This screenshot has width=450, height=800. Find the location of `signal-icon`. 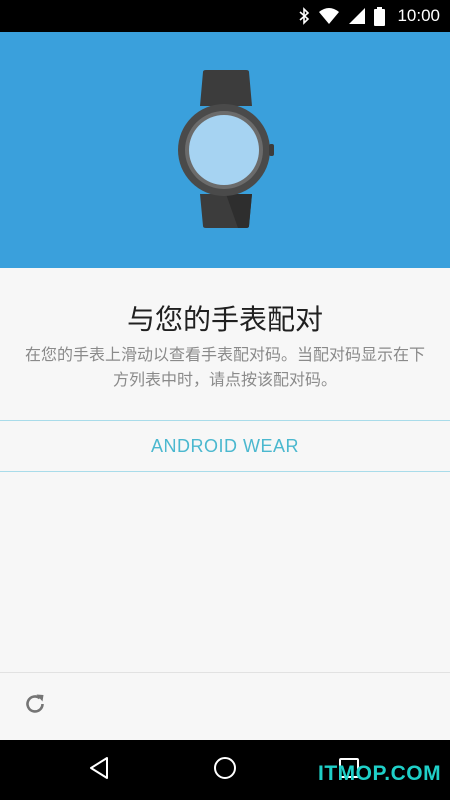

signal-icon is located at coordinates (357, 16).